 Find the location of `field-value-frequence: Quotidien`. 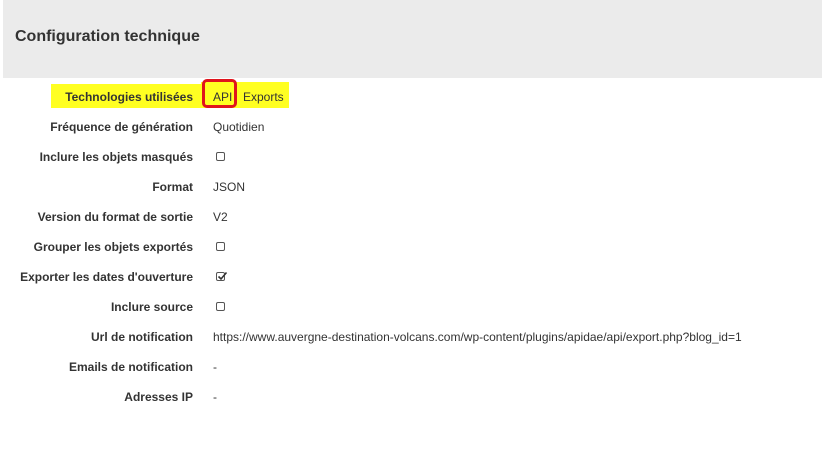

field-value-frequence: Quotidien is located at coordinates (239, 127).